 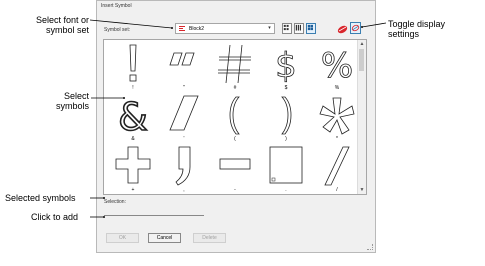 I want to click on symbol-cell: & &, so click(x=133, y=119).